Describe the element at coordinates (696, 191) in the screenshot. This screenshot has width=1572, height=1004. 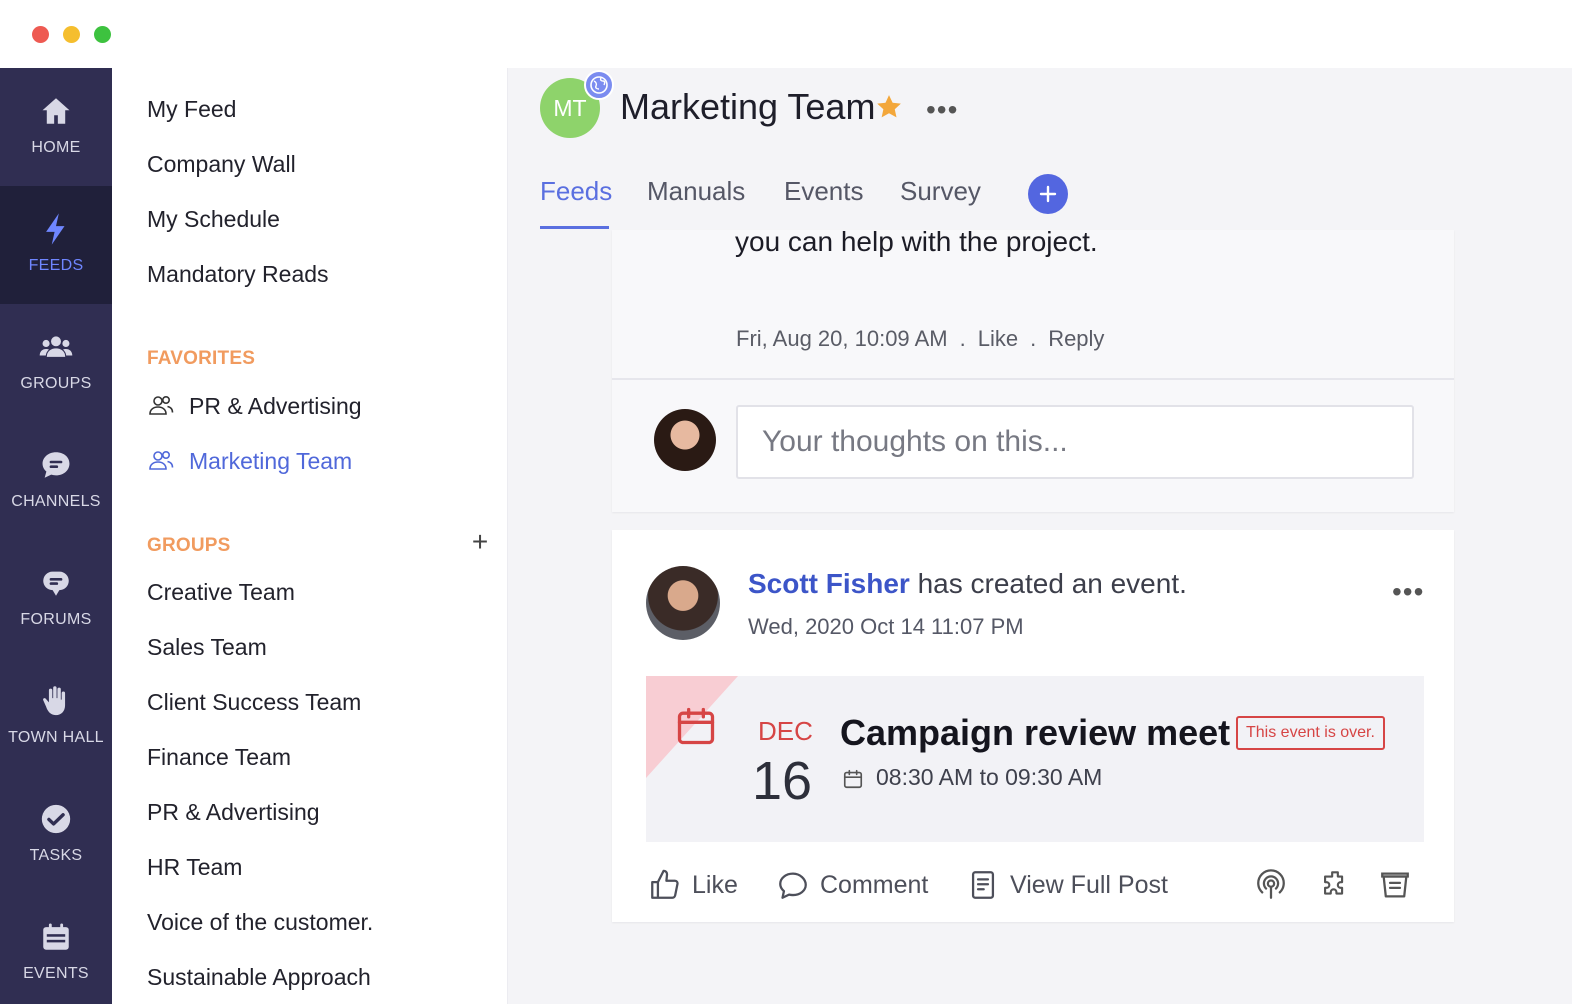
I see `tab-manuals: Manuals` at that location.